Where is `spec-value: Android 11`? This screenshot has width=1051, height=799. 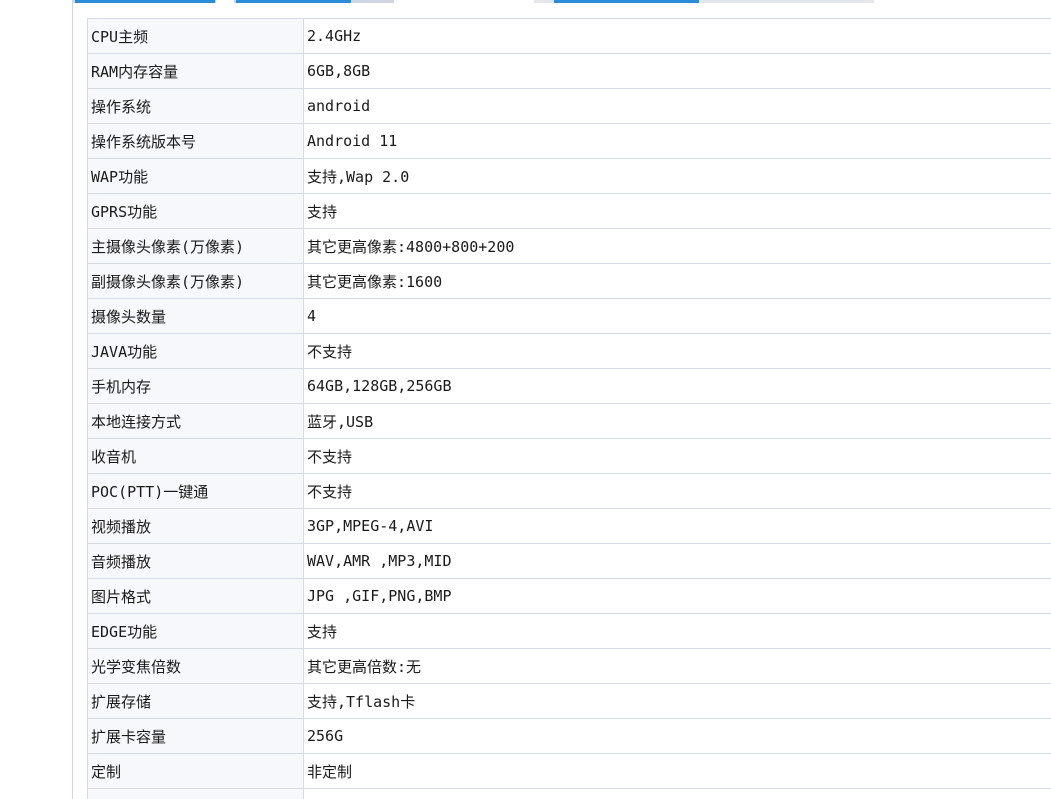 spec-value: Android 11 is located at coordinates (677, 141).